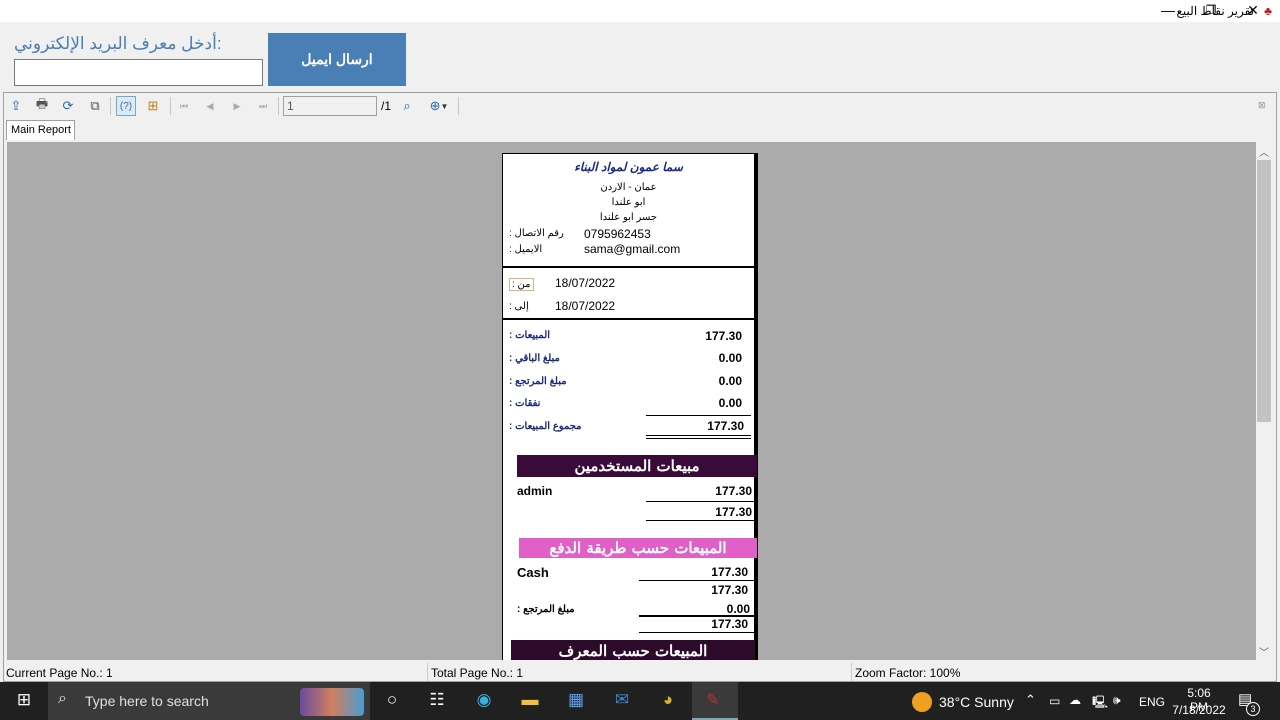 Image resolution: width=1280 pixels, height=720 pixels. I want to click on summary-label: المبيعات :, so click(530, 335).